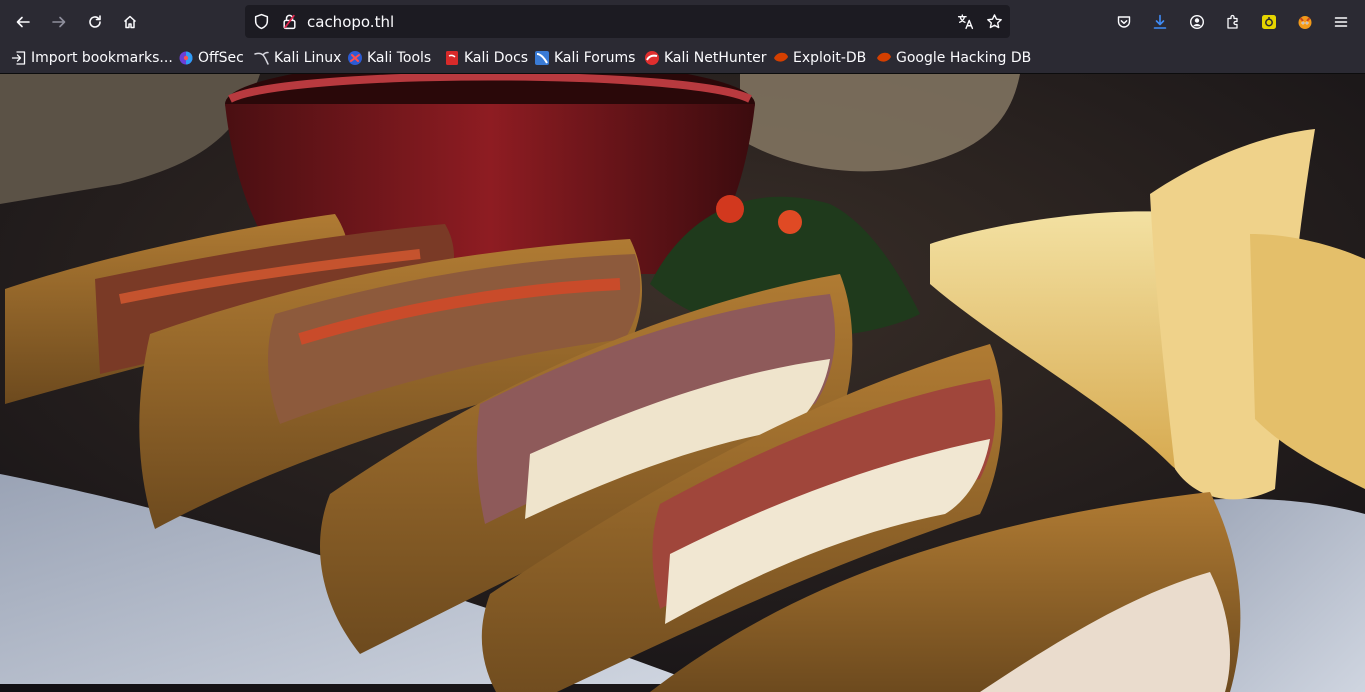 Image resolution: width=1365 pixels, height=692 pixels. What do you see at coordinates (186, 58) in the screenshot?
I see `offsec-icon` at bounding box center [186, 58].